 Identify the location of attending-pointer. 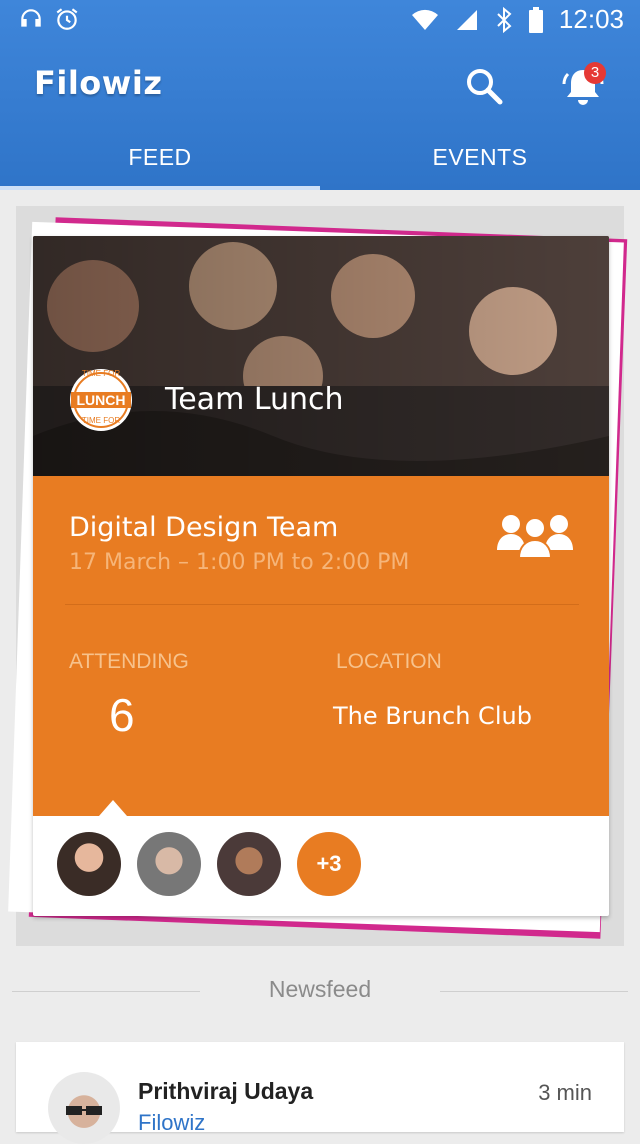
(113, 808).